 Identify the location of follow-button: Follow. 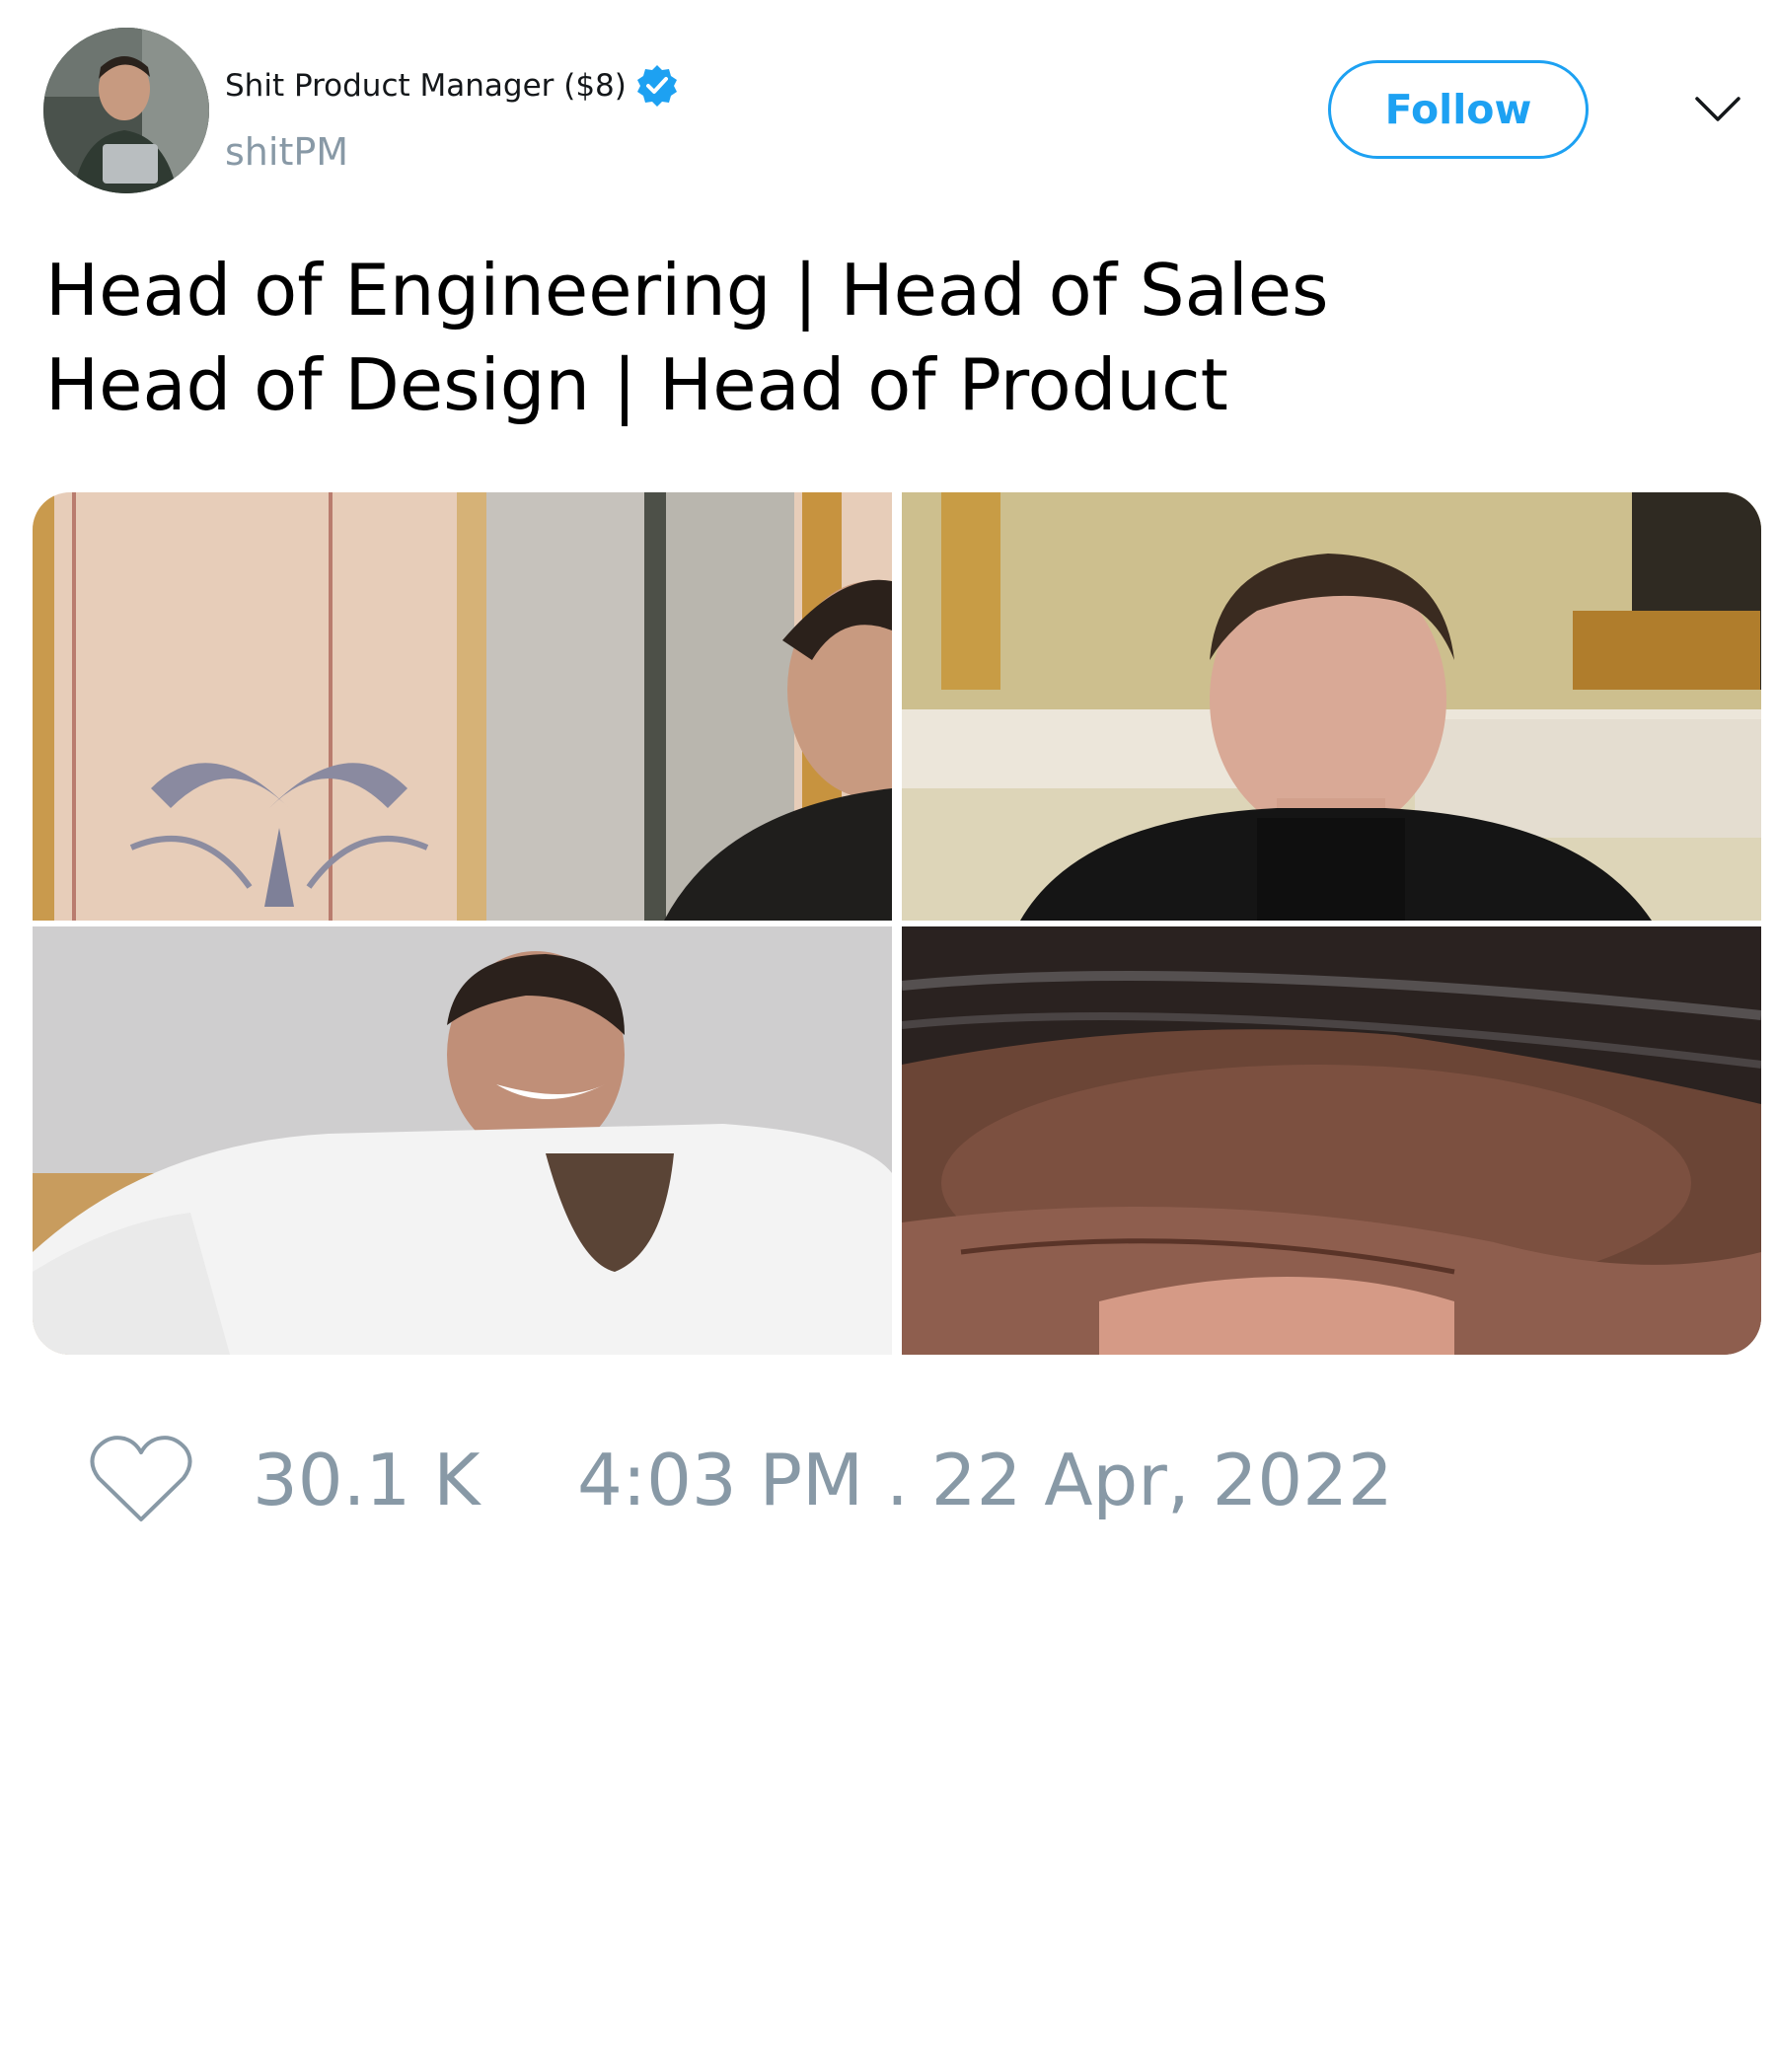
(1459, 110).